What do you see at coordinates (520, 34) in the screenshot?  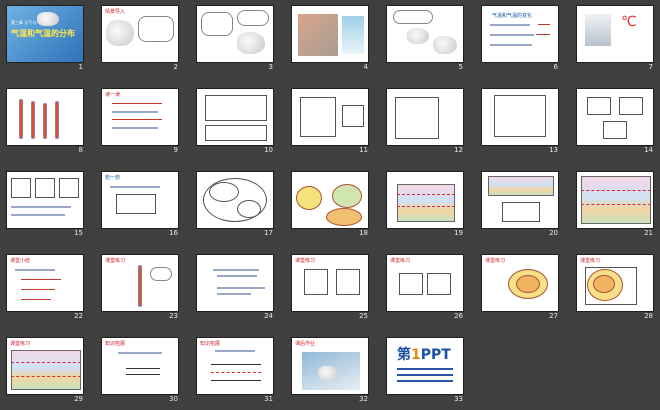 I see `slide-thumbnail-6: 气温和气温的变化` at bounding box center [520, 34].